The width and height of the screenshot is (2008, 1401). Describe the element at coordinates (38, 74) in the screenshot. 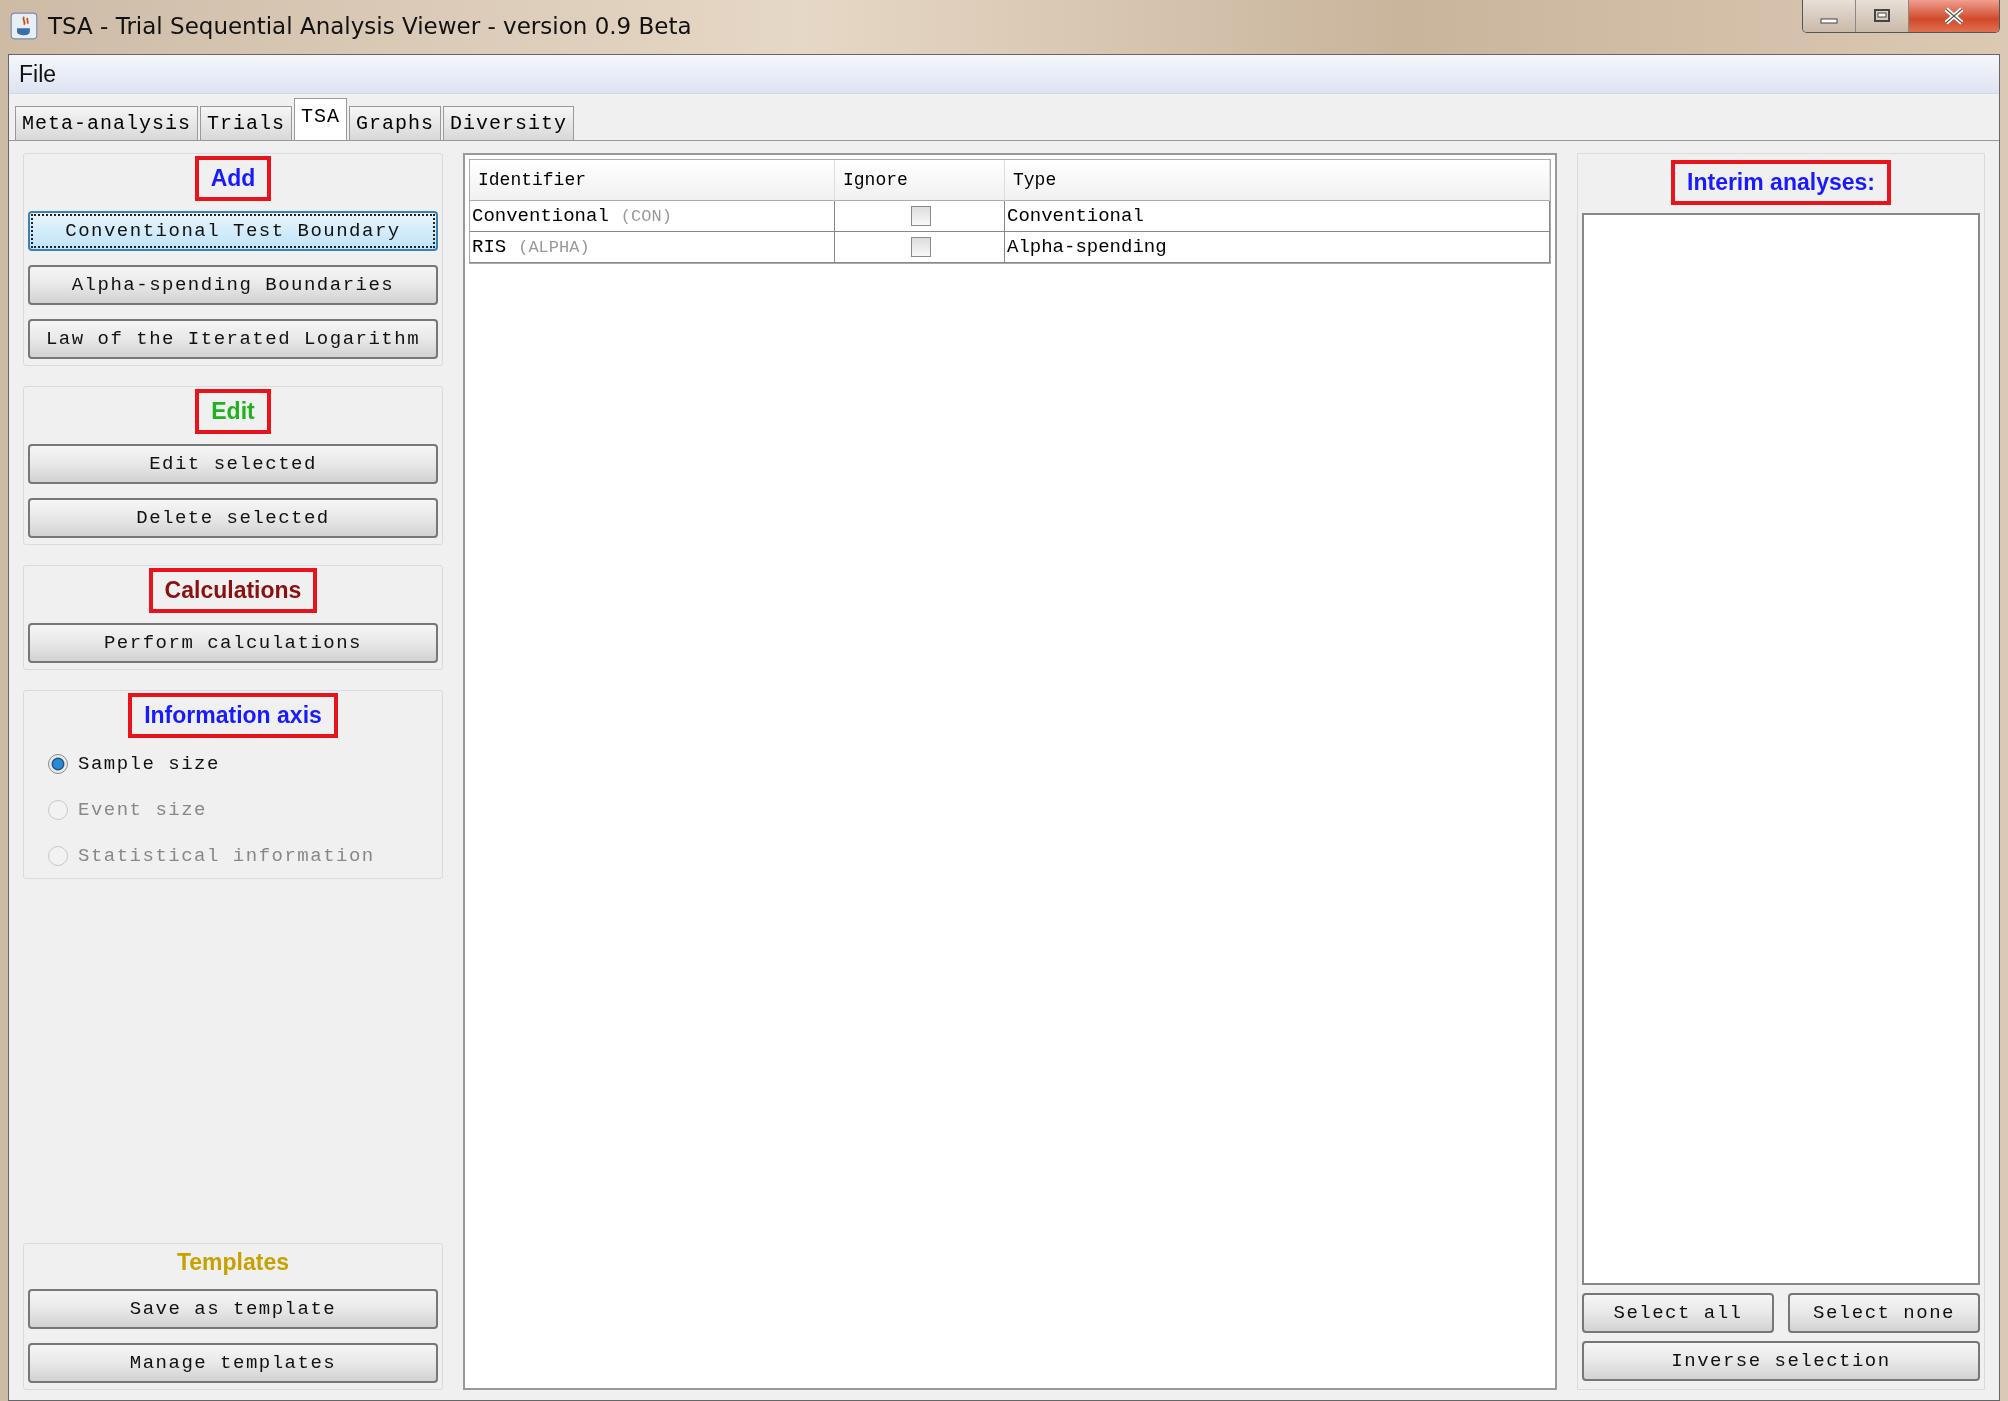

I see `menu-item: File` at that location.